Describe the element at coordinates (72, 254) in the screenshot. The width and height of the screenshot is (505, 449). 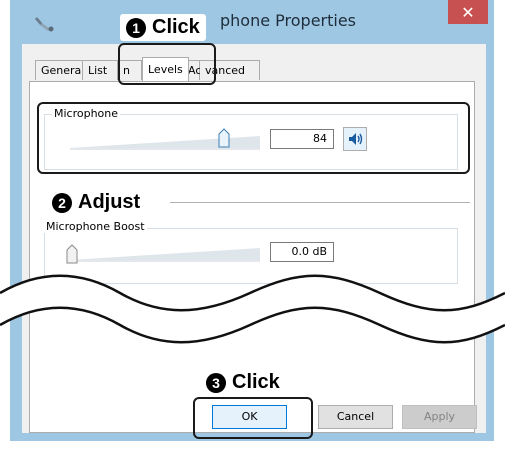
I see `boost-slider-thumb` at that location.